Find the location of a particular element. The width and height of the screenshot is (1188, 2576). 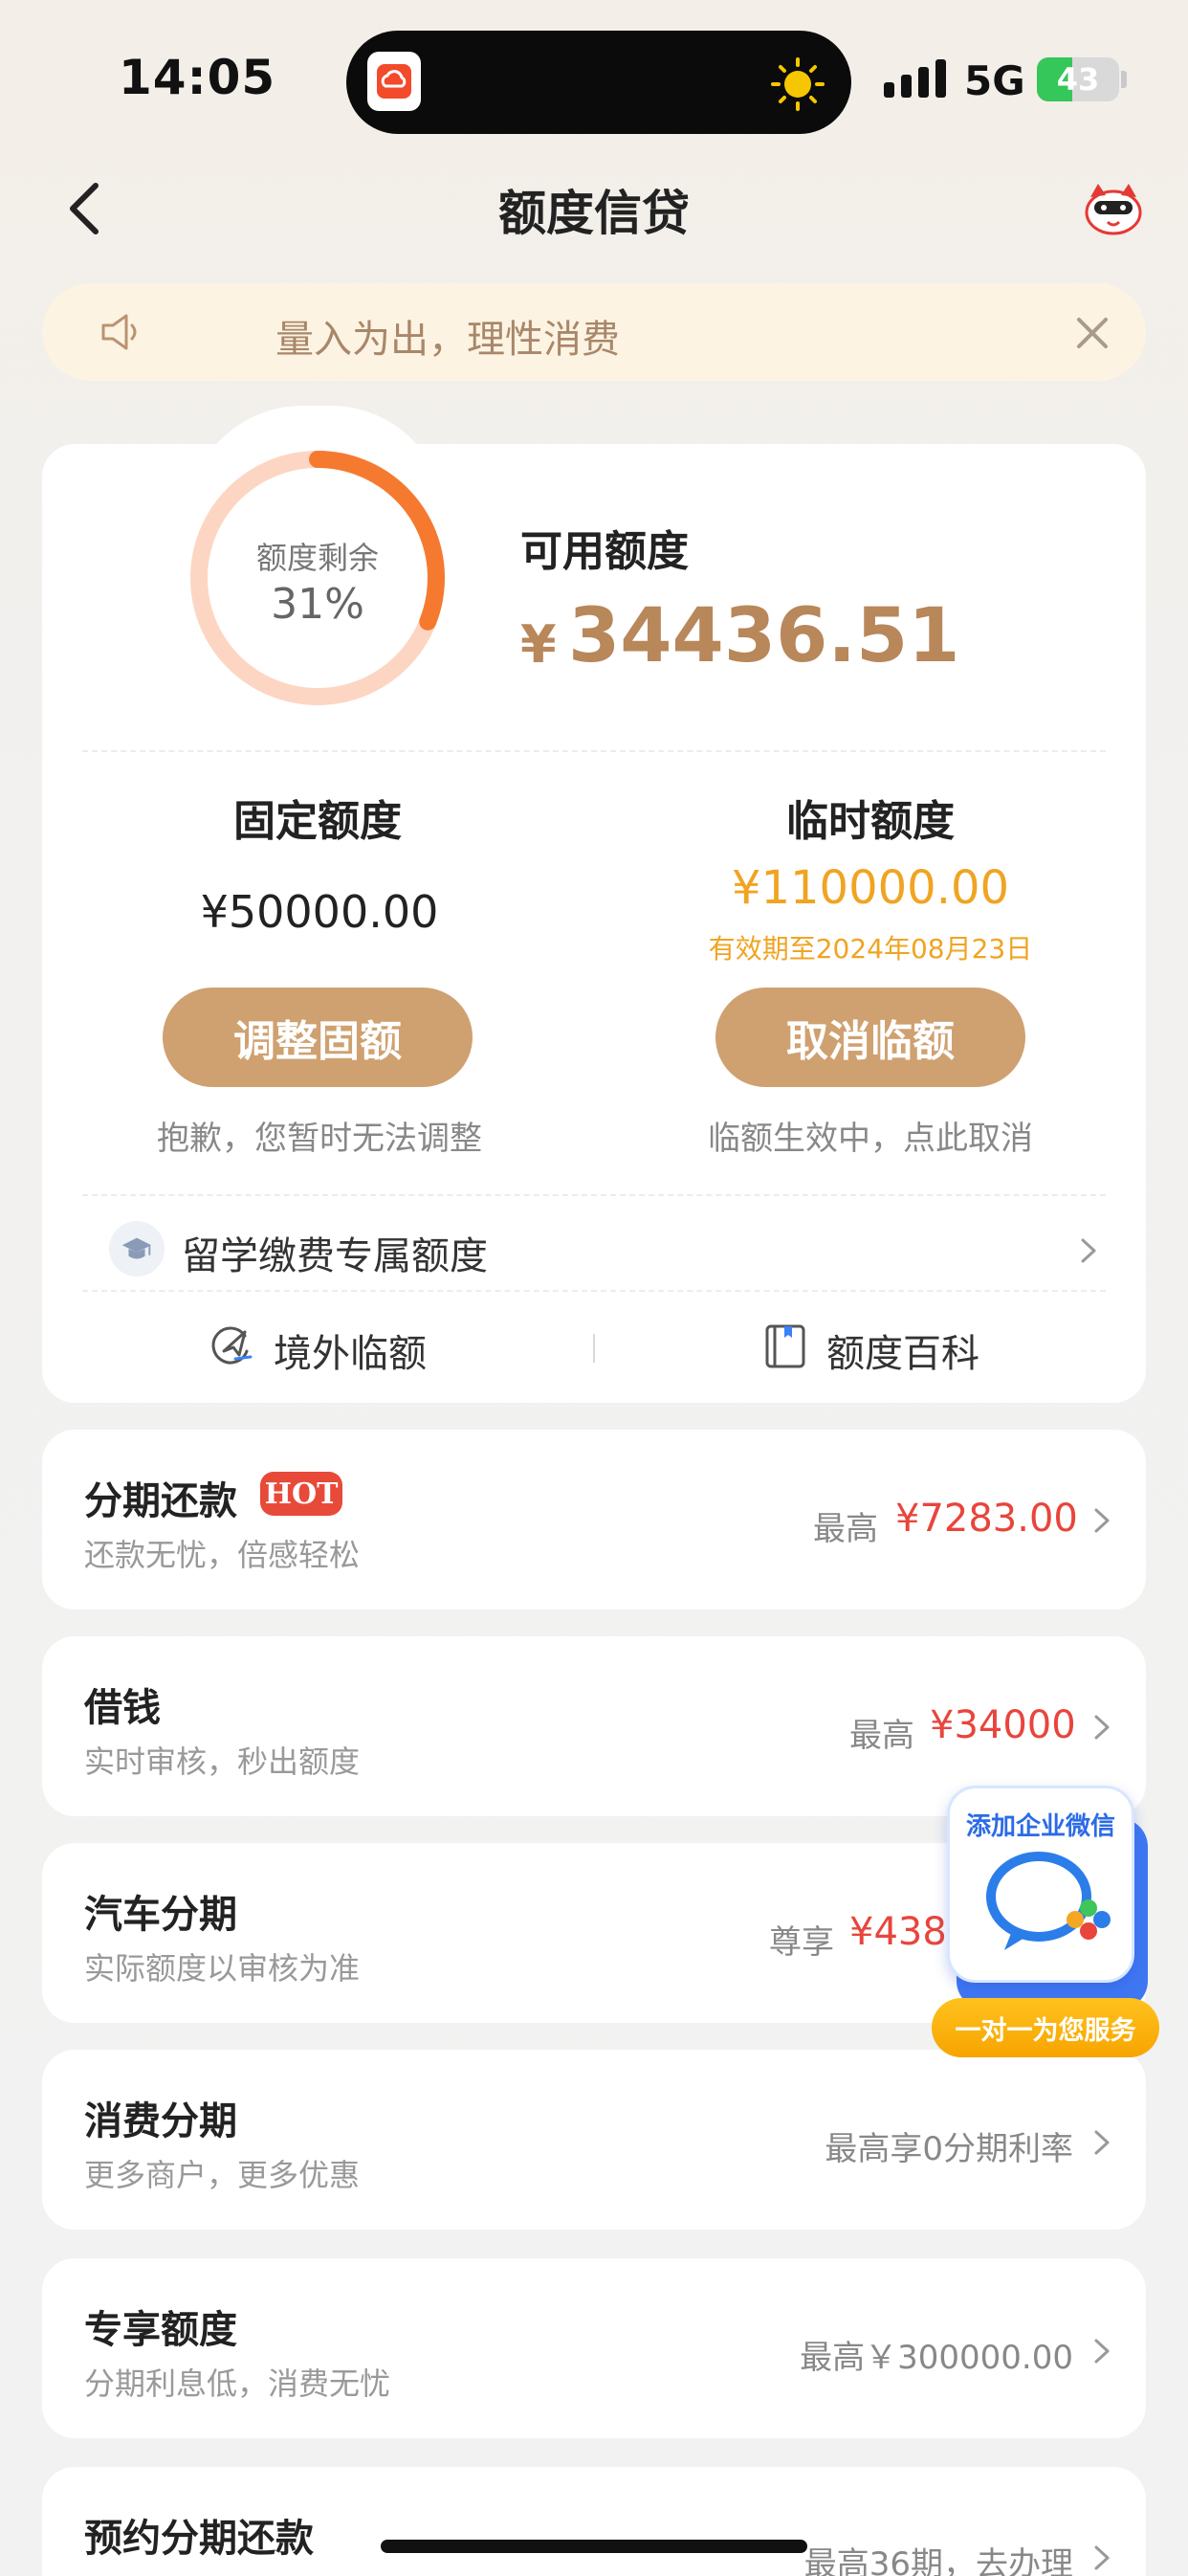

study-abroad-quota-link: 留学缴费专属额度 is located at coordinates (335, 1252).